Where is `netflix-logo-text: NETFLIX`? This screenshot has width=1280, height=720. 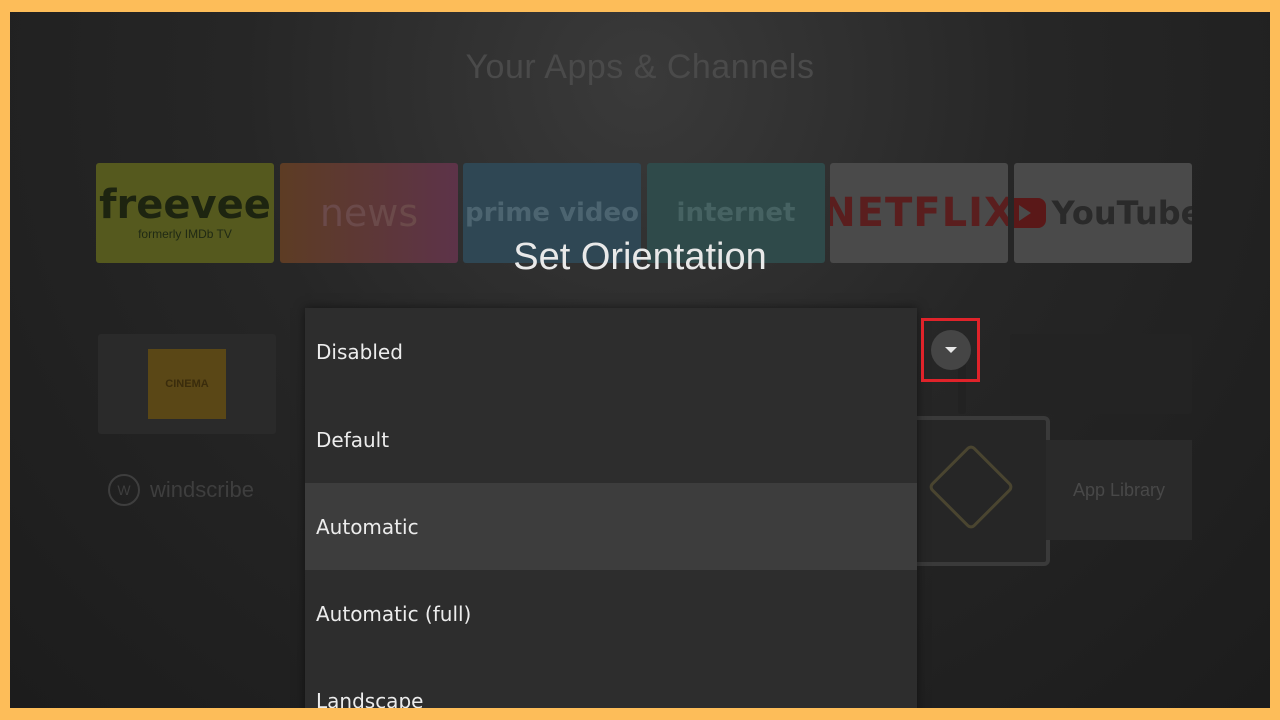 netflix-logo-text: NETFLIX is located at coordinates (919, 213).